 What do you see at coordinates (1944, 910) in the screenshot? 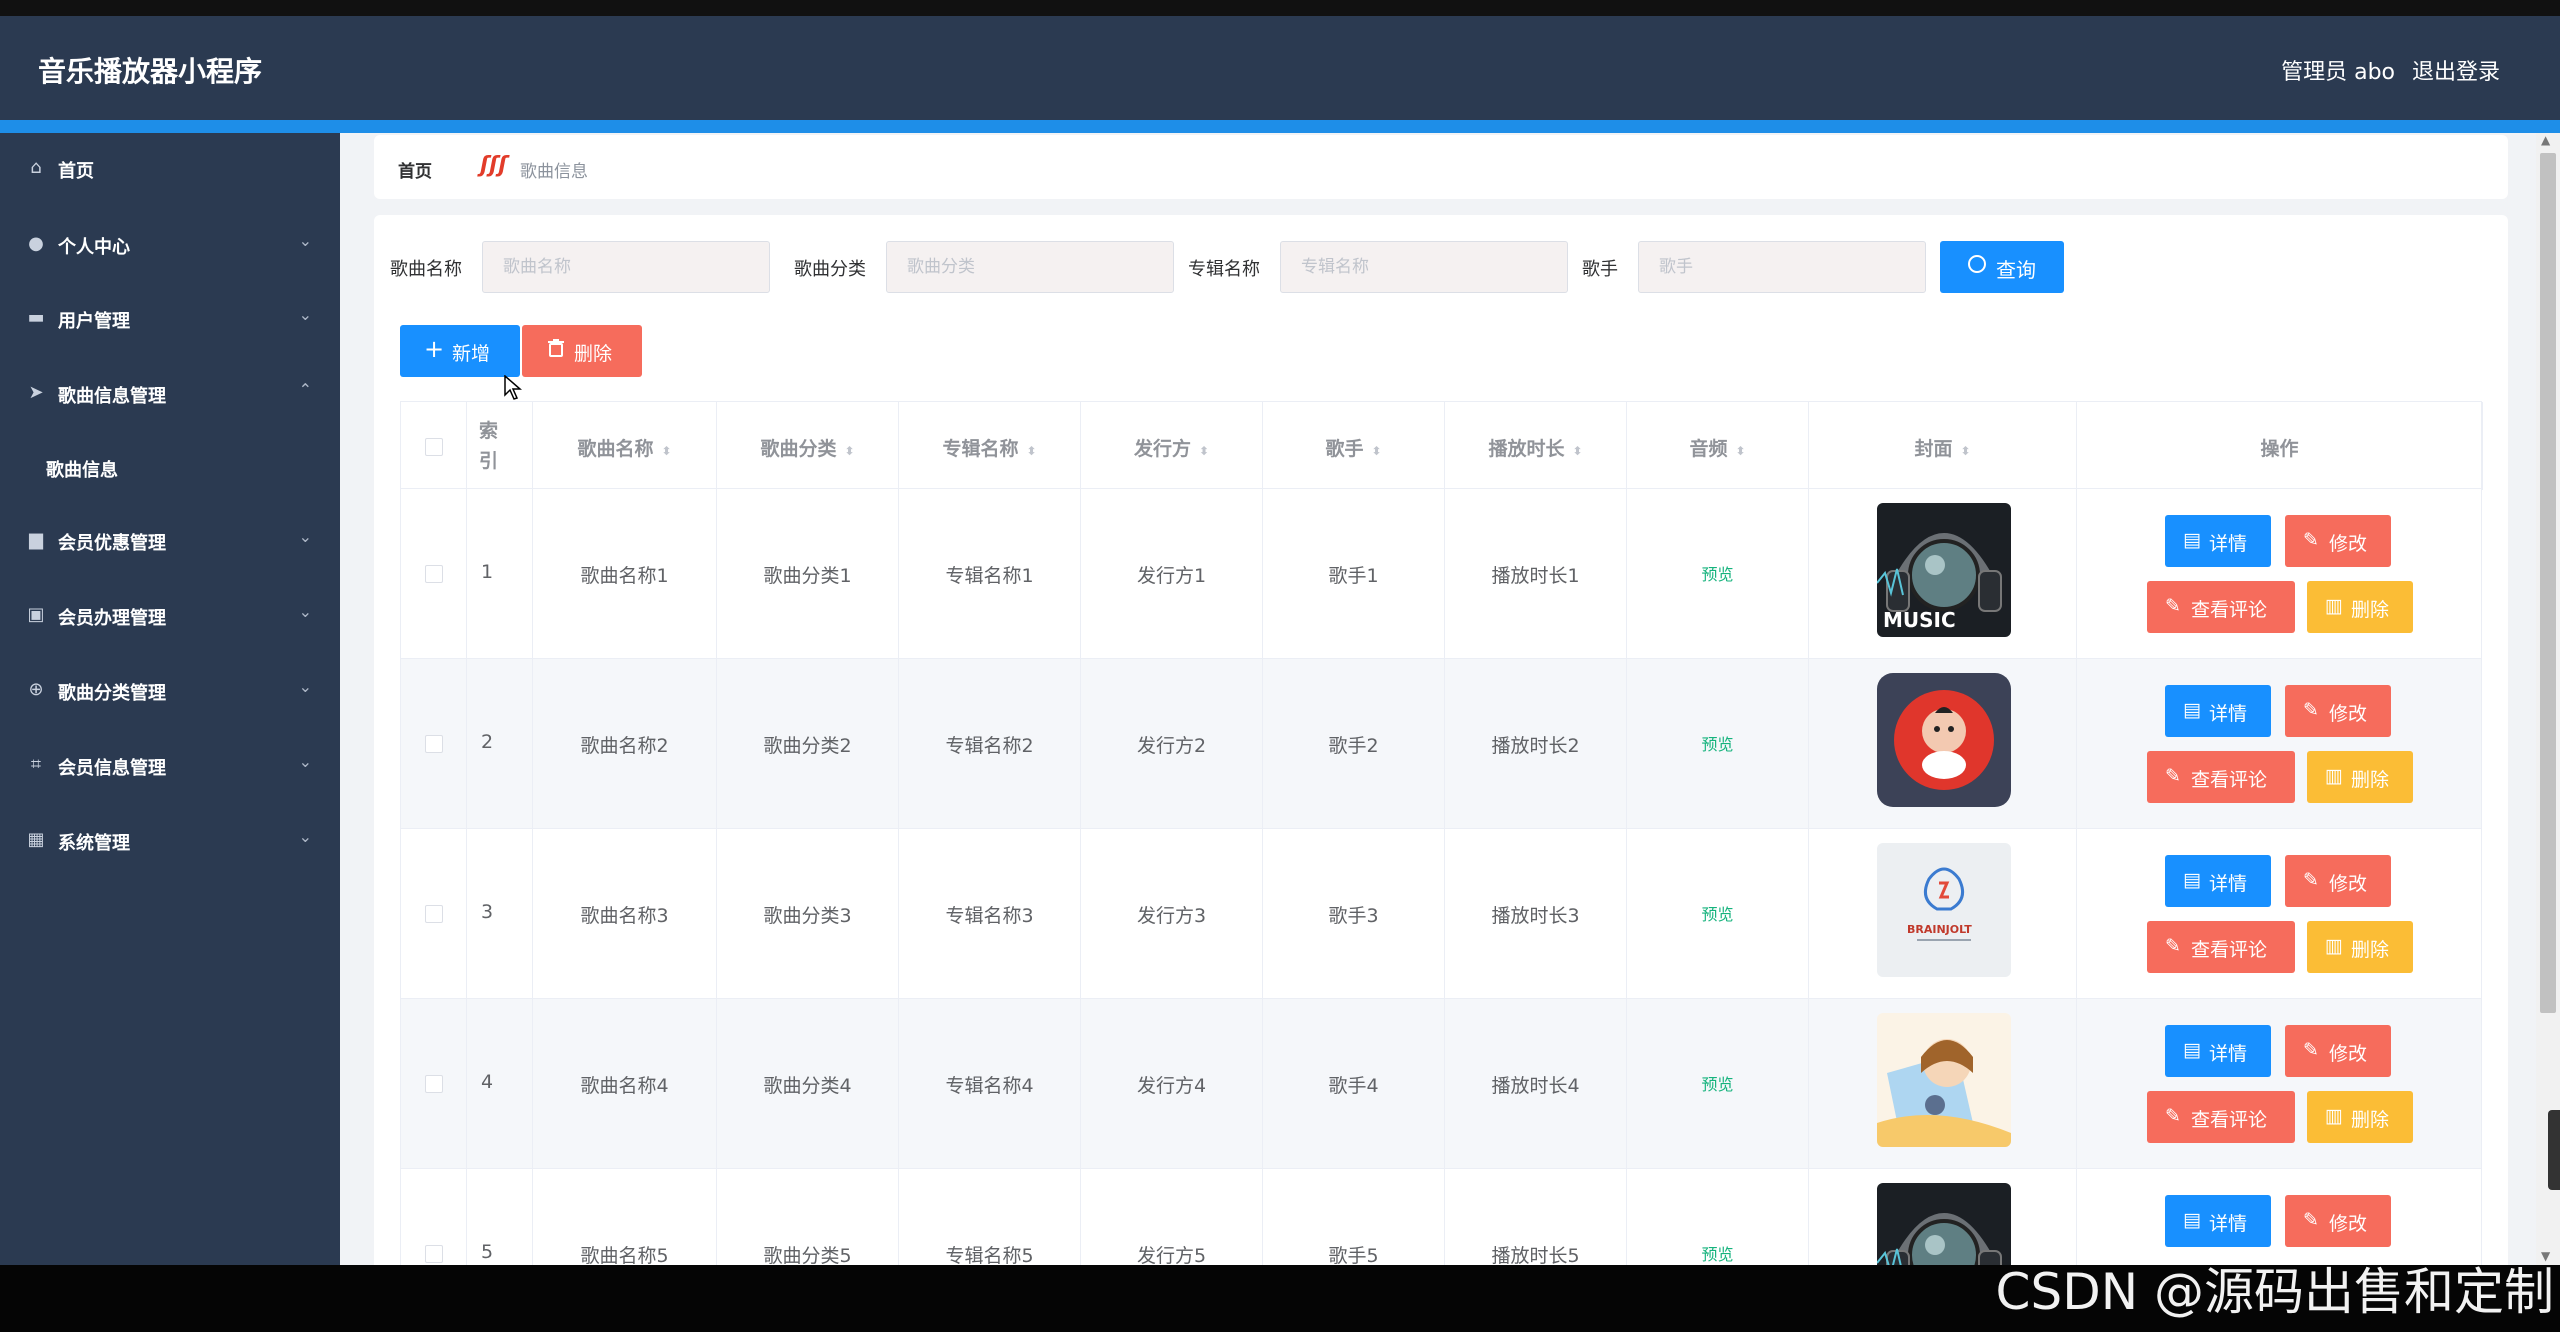
I see `cover-image-brainjolt-logo: BRAINJOLT` at bounding box center [1944, 910].